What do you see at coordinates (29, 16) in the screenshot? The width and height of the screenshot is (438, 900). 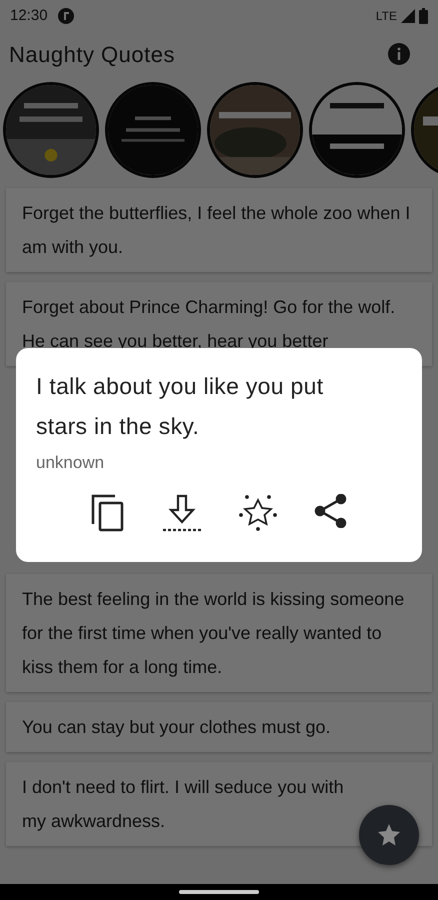 I see `status-time: 12:30` at bounding box center [29, 16].